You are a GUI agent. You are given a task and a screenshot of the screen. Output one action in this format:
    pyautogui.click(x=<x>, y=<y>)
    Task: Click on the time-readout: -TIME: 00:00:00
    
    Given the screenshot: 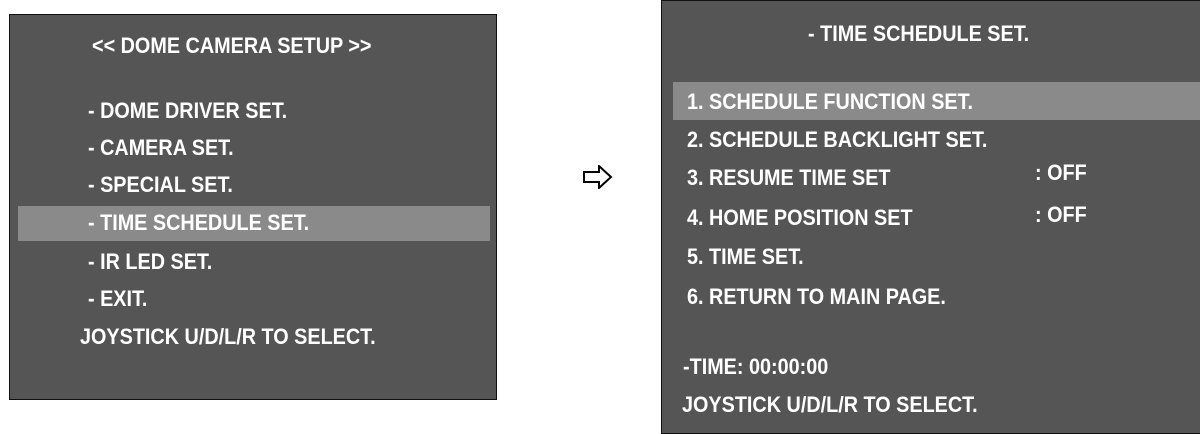 What is the action you would take?
    pyautogui.click(x=756, y=366)
    